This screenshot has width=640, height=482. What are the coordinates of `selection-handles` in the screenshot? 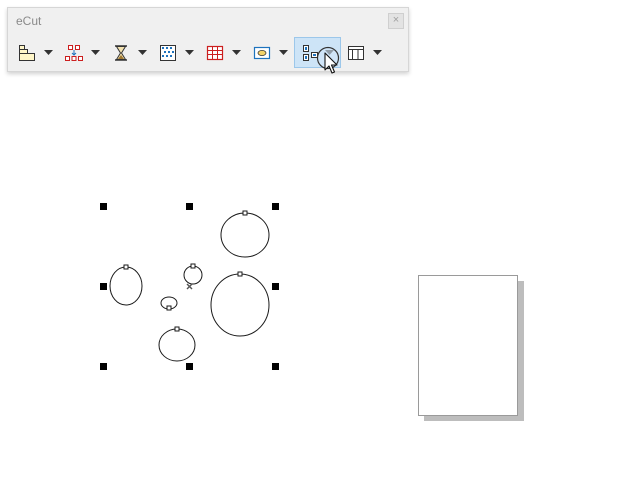 It's located at (189, 286).